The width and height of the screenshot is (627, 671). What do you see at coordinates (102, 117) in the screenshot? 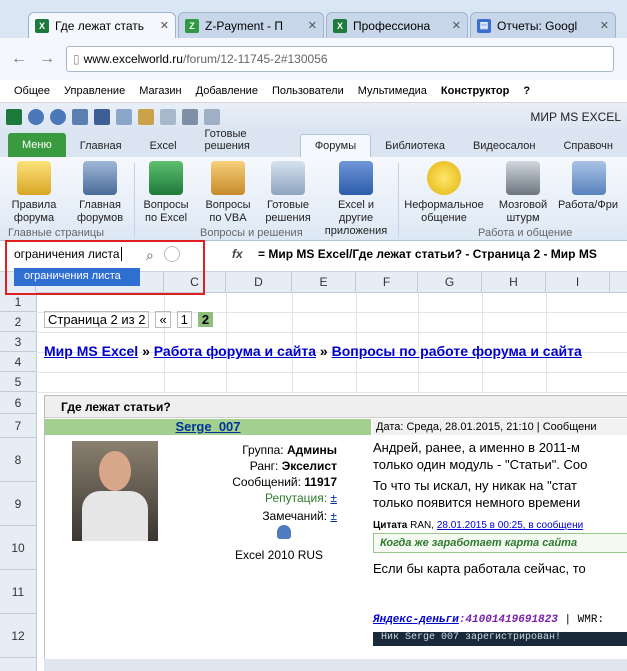
I see `save-icon` at bounding box center [102, 117].